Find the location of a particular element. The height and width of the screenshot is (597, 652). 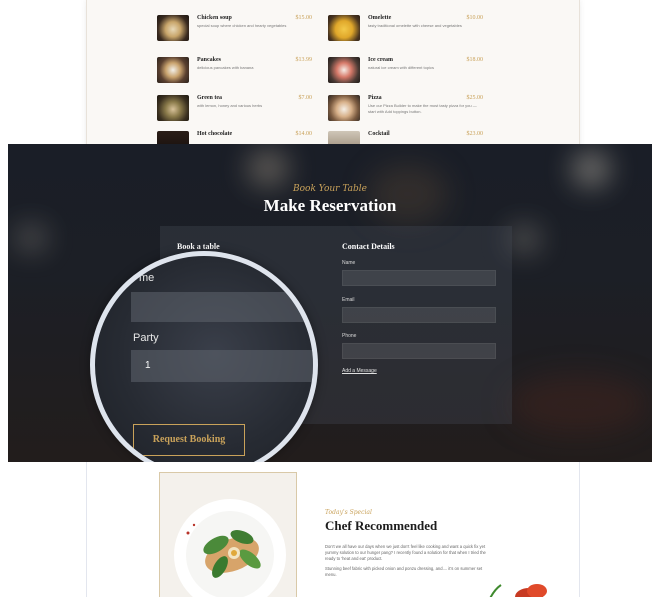

chef-title: Chef Recommended is located at coordinates (381, 525).